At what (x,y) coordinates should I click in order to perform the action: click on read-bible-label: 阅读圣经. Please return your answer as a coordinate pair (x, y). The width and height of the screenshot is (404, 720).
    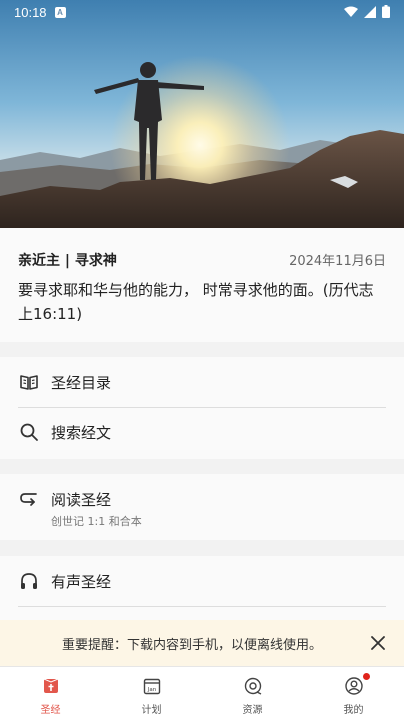
    Looking at the image, I should click on (81, 500).